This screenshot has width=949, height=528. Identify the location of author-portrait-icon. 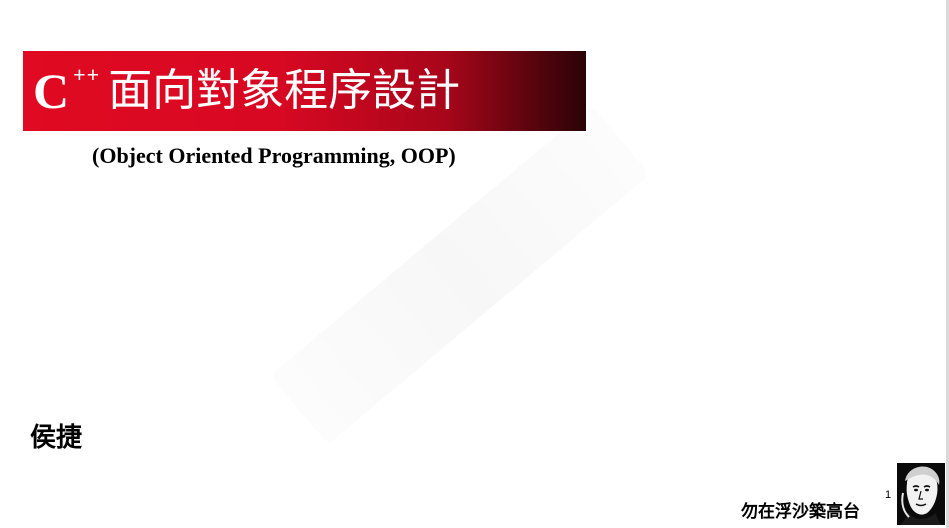
(921, 494).